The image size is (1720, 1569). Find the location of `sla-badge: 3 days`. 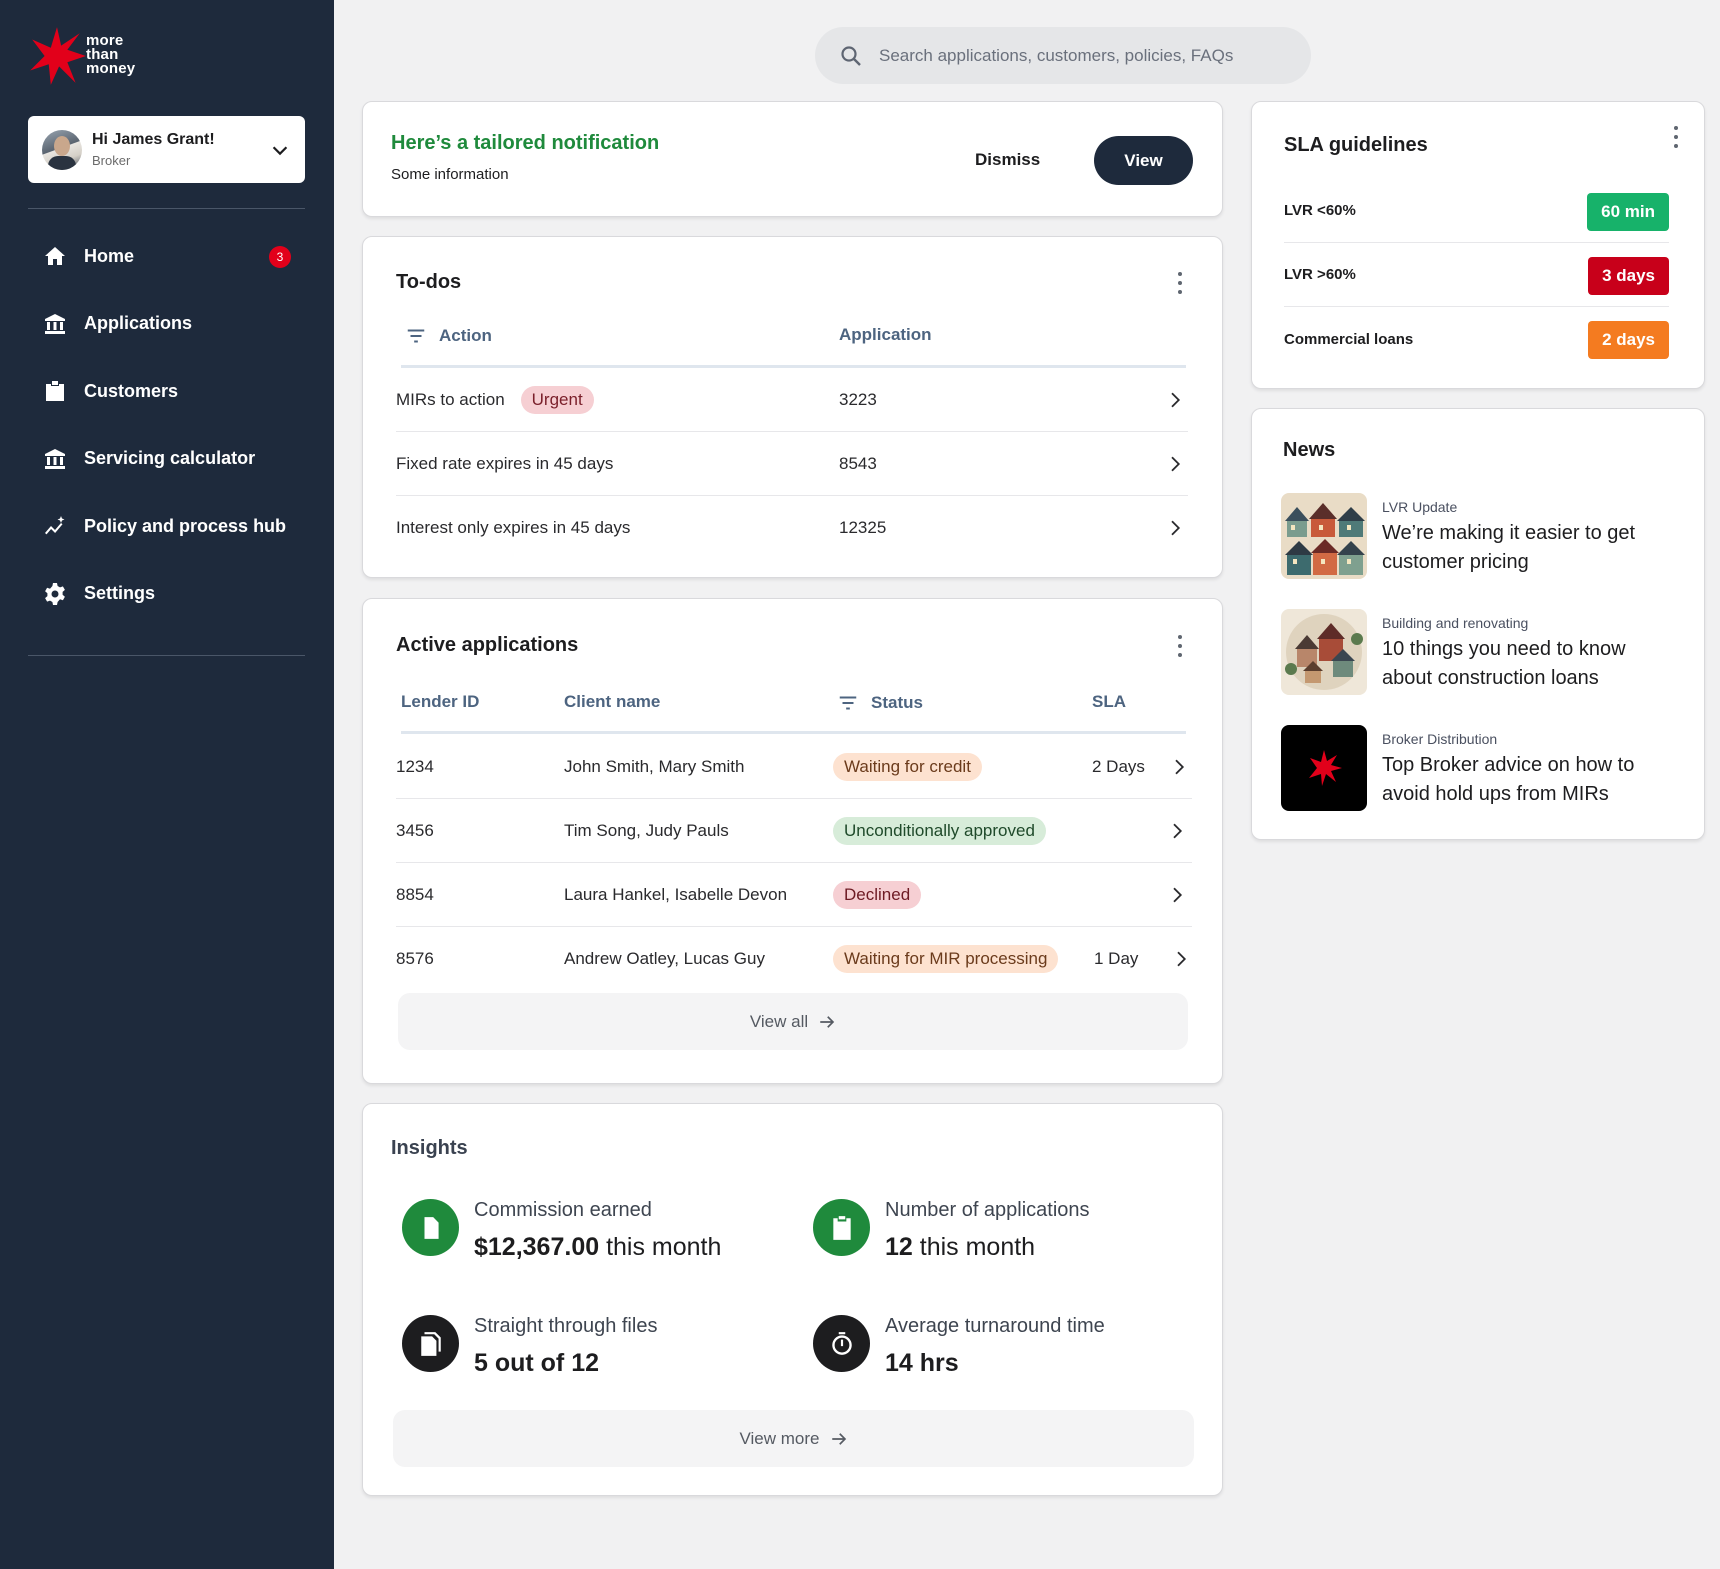

sla-badge: 3 days is located at coordinates (1628, 276).